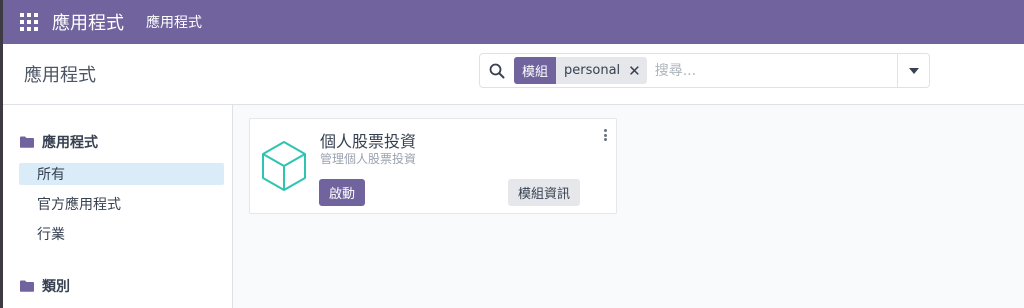 The height and width of the screenshot is (308, 1024). What do you see at coordinates (544, 192) in the screenshot?
I see `module-info-button: 模組資訊` at bounding box center [544, 192].